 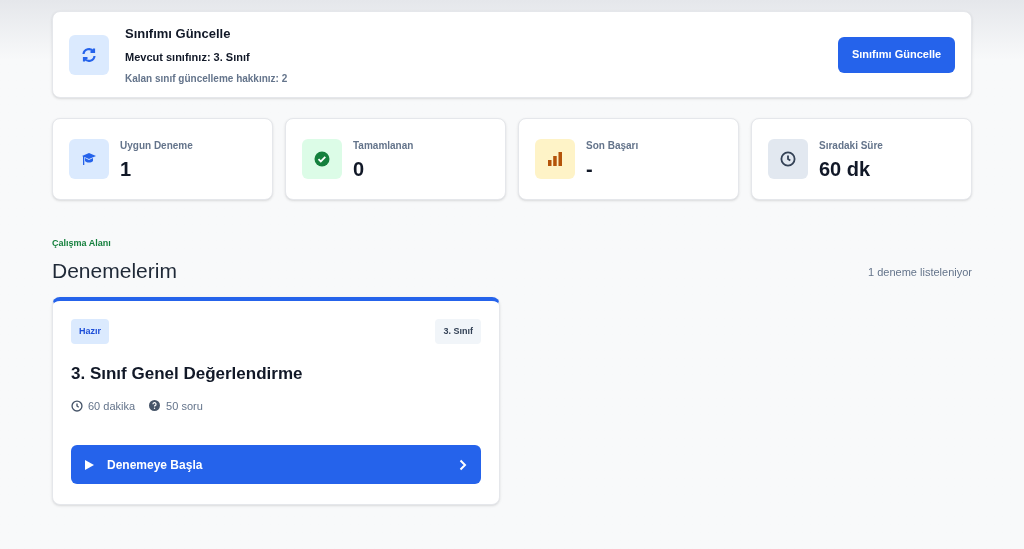 What do you see at coordinates (920, 272) in the screenshot?
I see `exam-count: 1 deneme listeleniyor` at bounding box center [920, 272].